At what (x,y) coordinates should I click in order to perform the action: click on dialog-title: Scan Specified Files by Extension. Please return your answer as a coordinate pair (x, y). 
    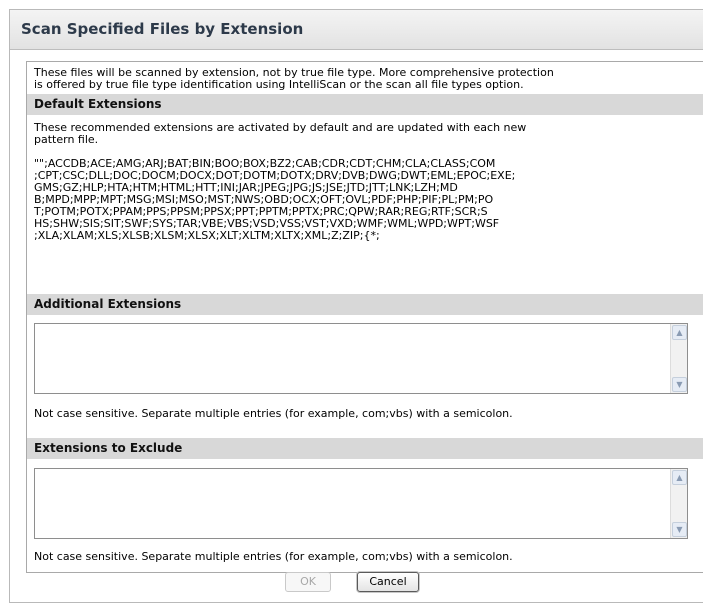
    Looking at the image, I should click on (162, 29).